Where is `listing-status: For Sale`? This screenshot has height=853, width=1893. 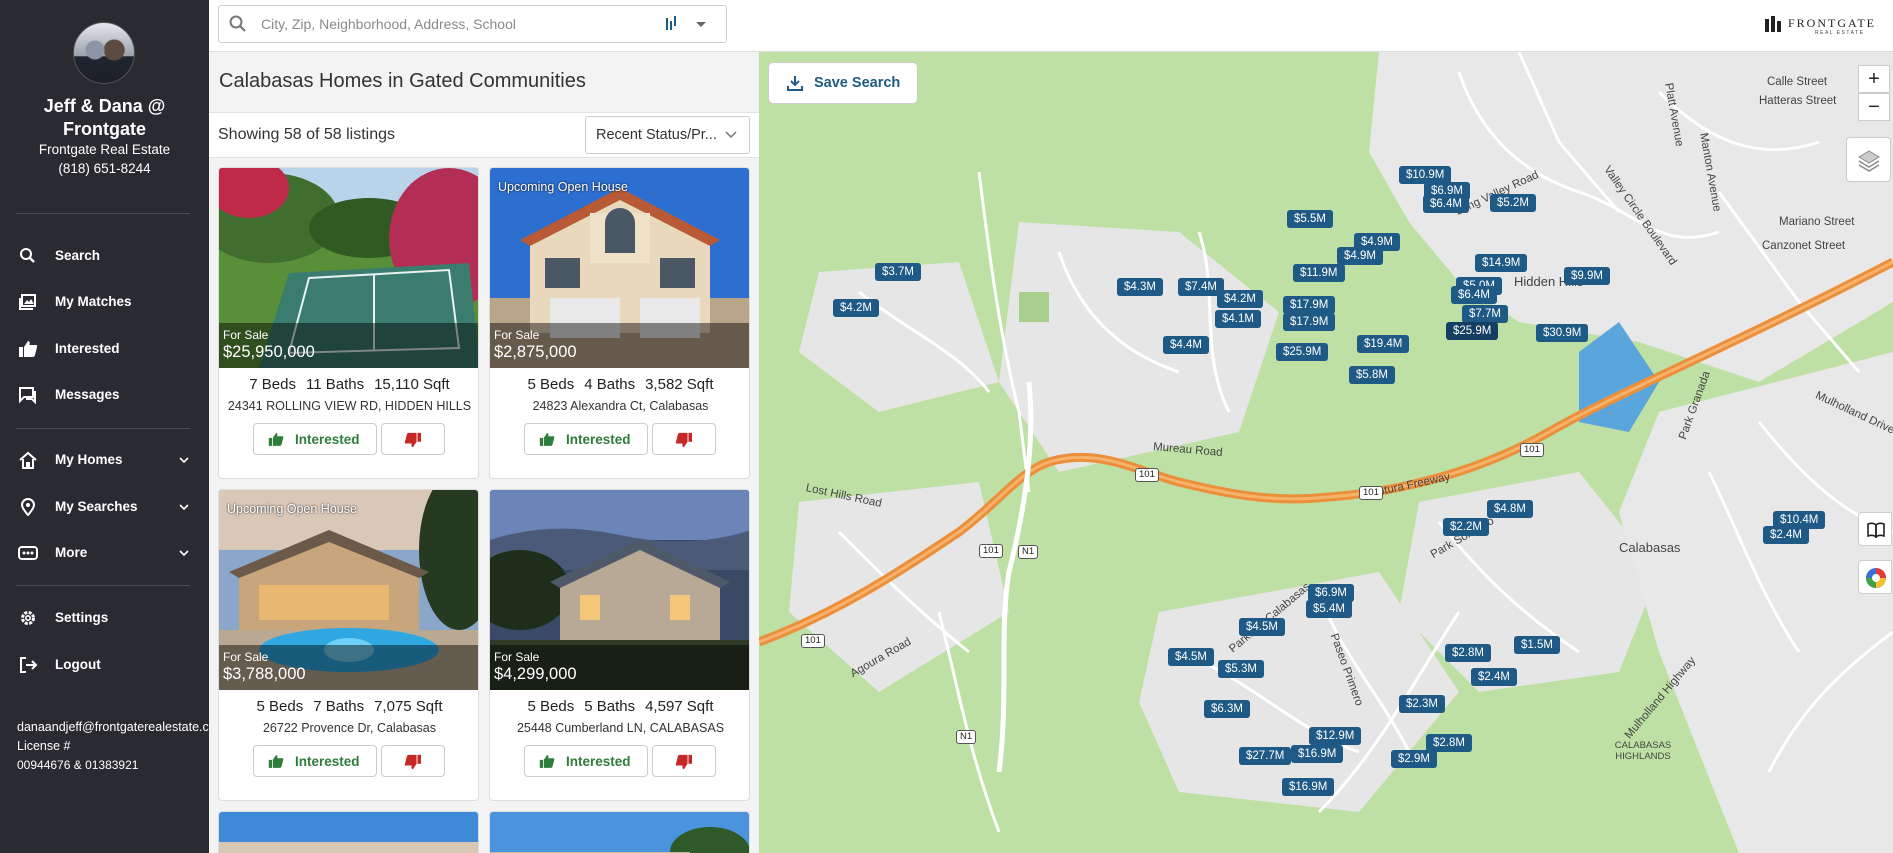
listing-status: For Sale is located at coordinates (517, 657).